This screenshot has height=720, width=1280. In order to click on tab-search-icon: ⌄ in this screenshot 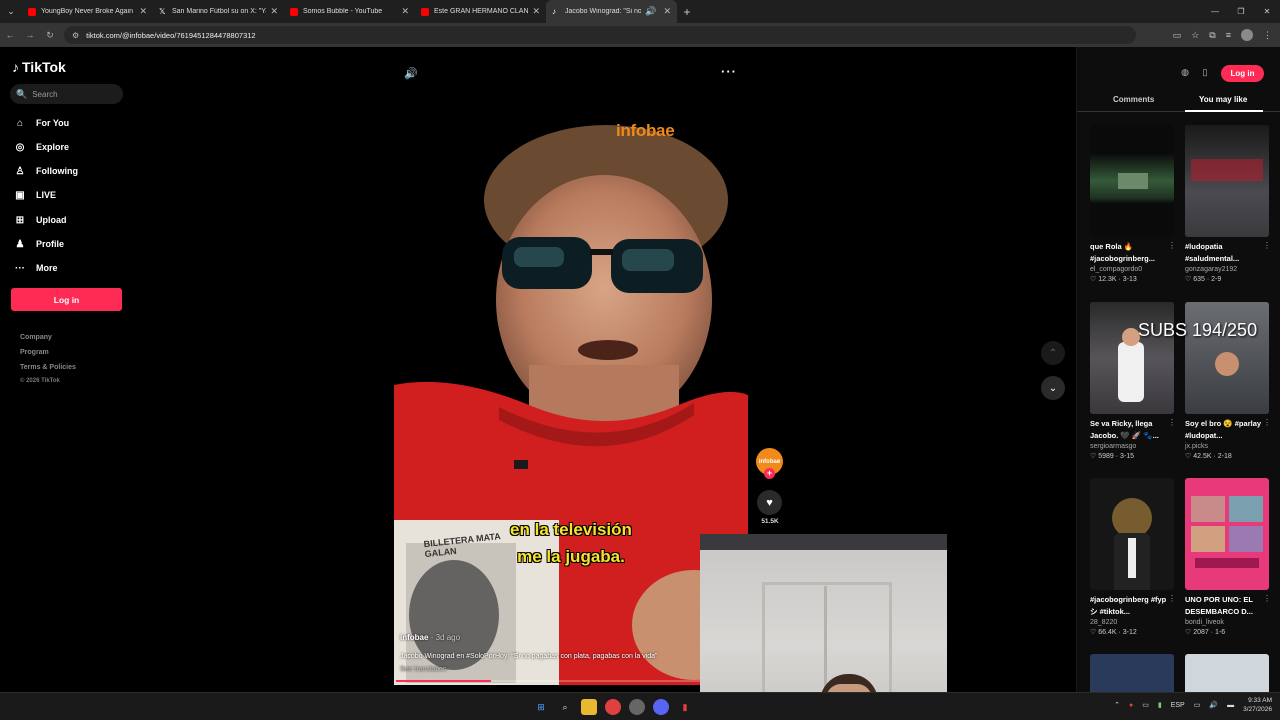, I will do `click(11, 11)`.